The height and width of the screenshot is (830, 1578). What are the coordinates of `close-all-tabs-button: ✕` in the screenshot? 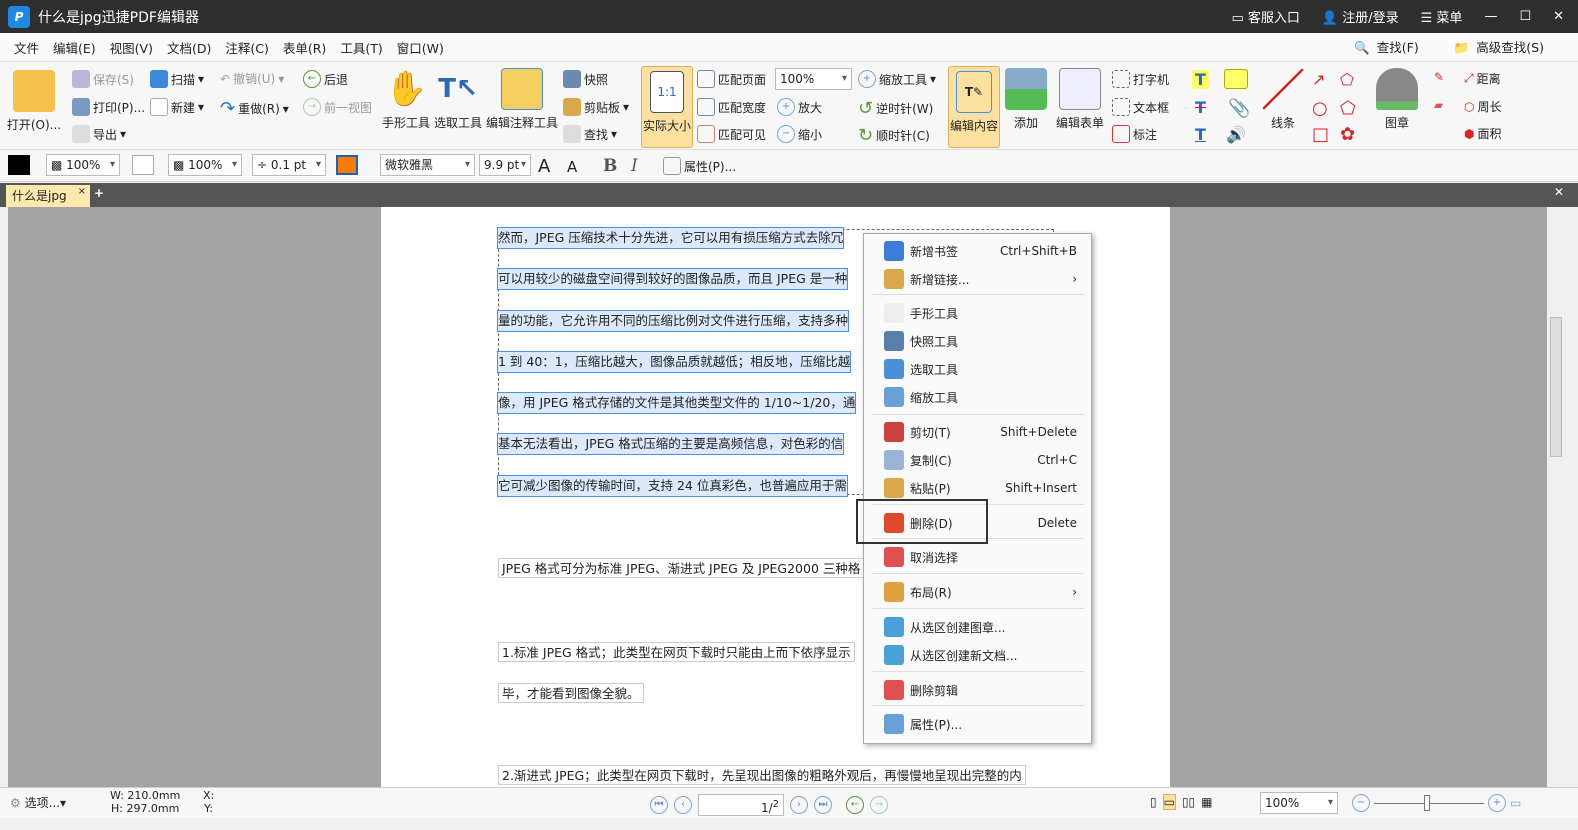 It's located at (1559, 192).